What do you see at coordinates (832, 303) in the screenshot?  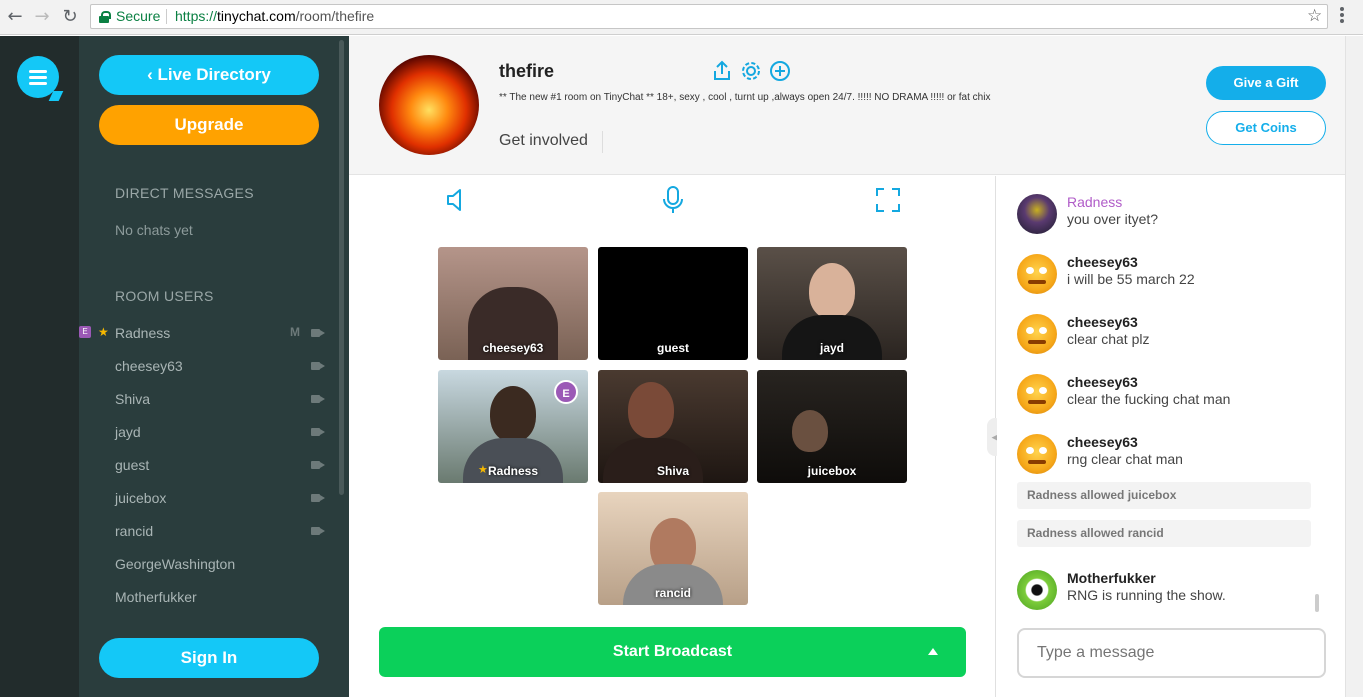 I see `video-tile: jayd` at bounding box center [832, 303].